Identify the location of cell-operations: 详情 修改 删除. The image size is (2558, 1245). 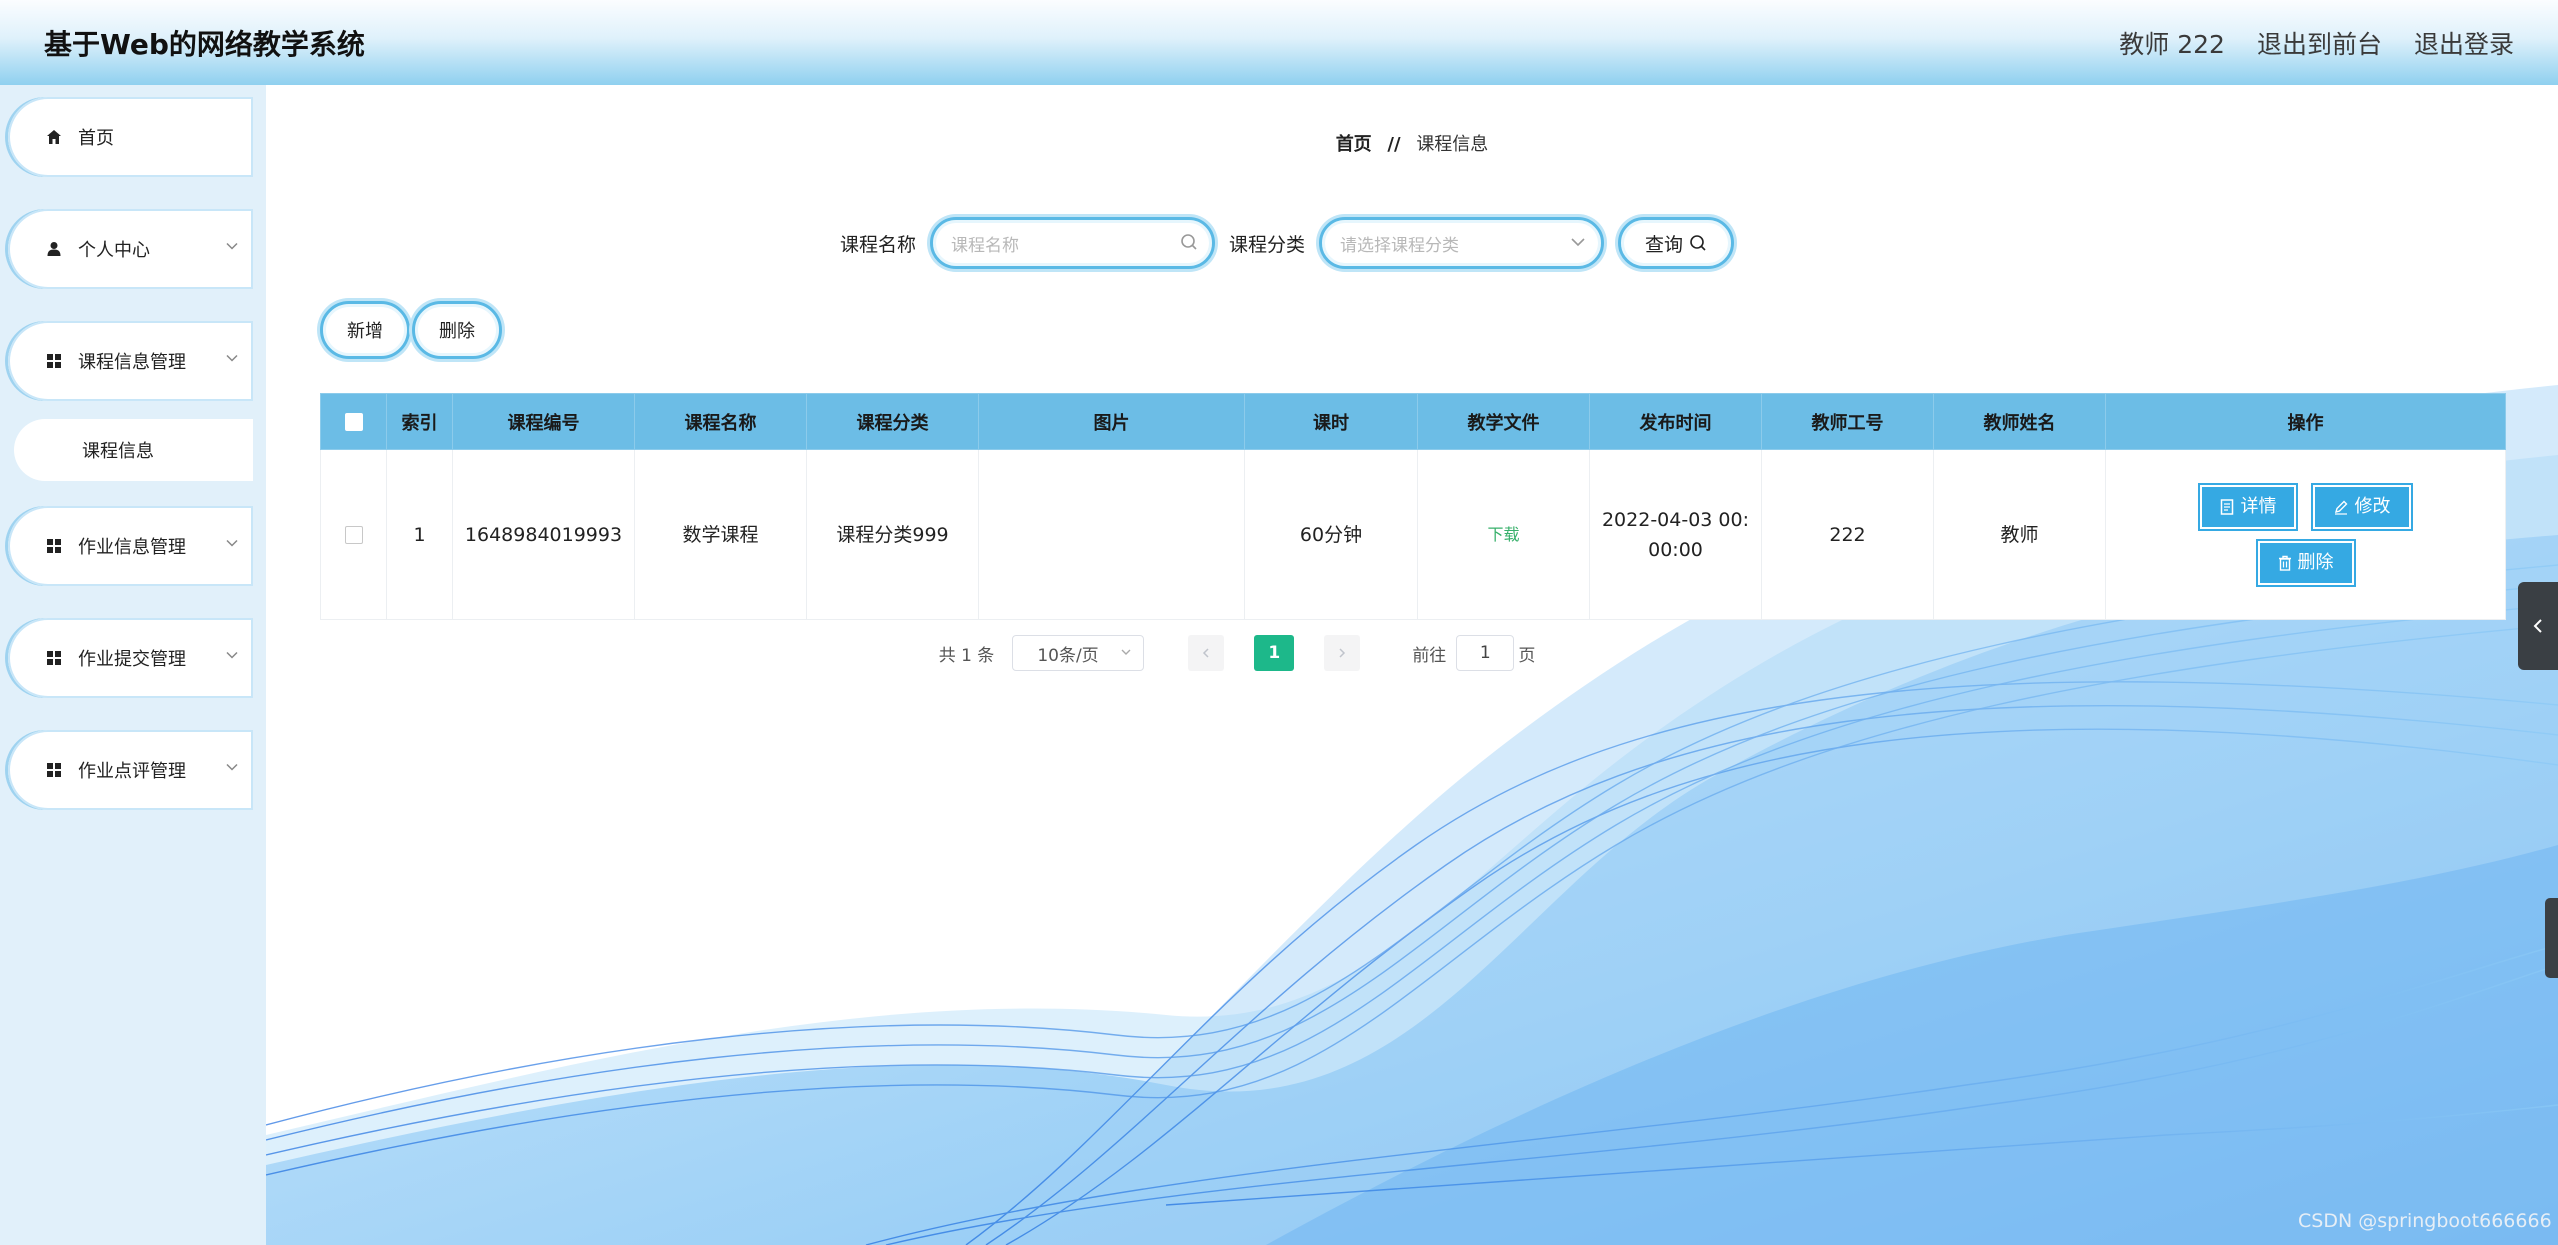
(2305, 534).